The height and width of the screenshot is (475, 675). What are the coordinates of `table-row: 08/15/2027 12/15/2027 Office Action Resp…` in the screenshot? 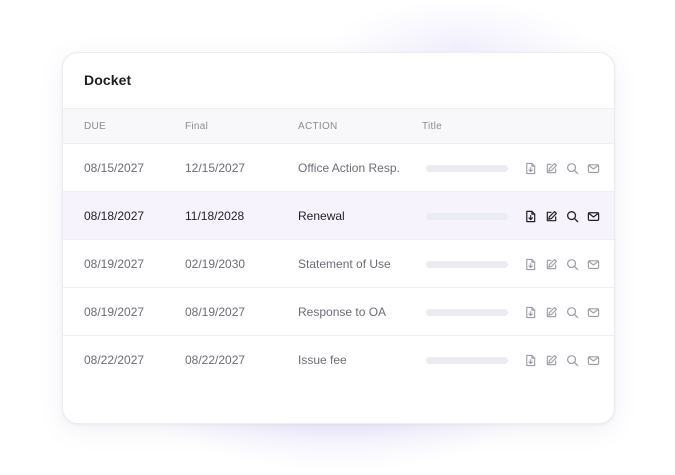 It's located at (338, 168).